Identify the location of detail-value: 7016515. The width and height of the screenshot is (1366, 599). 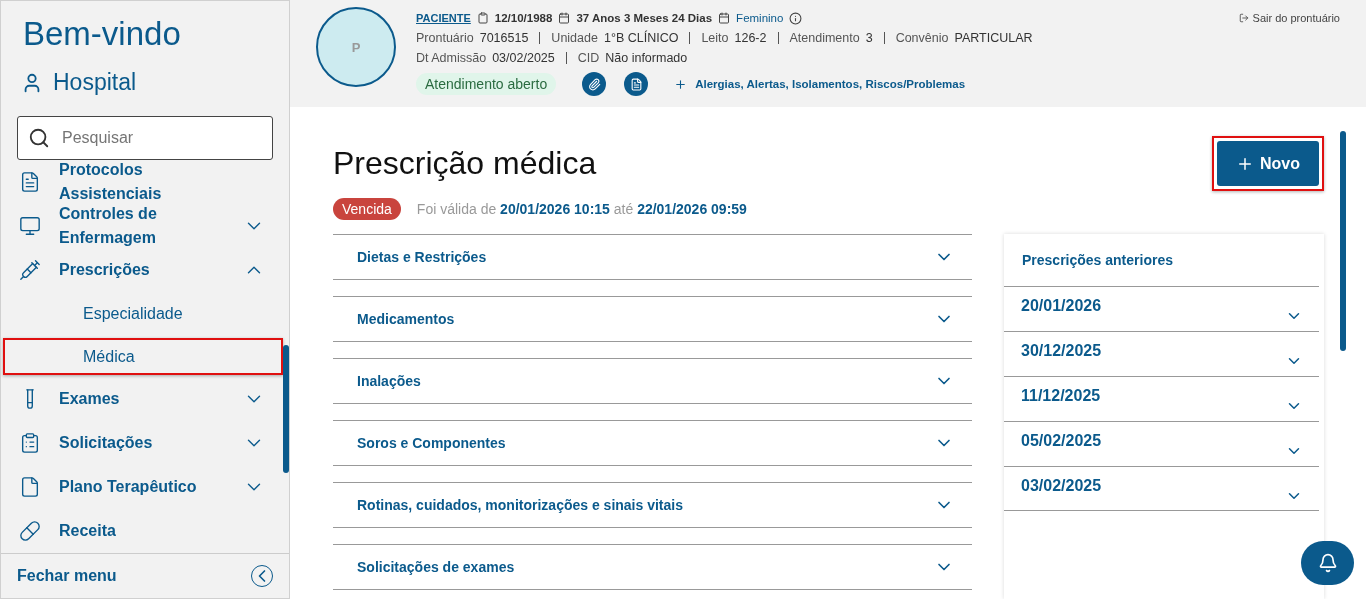
(504, 38).